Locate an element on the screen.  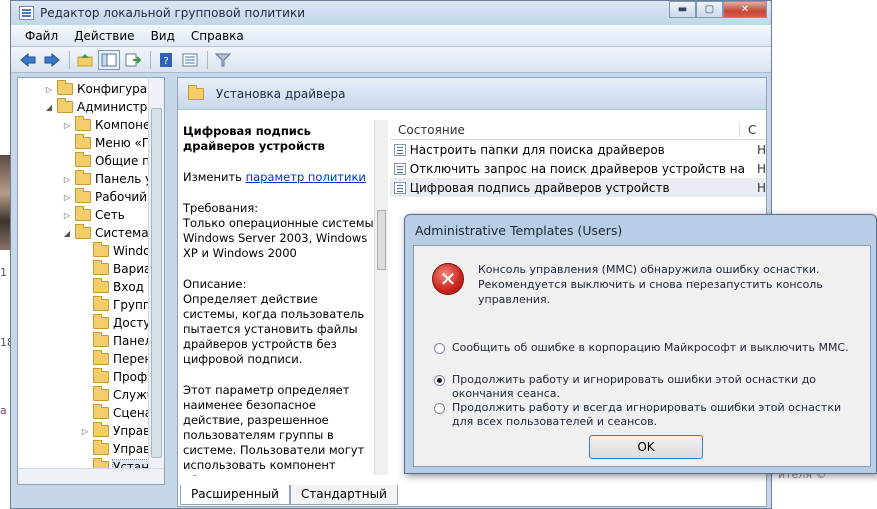
tree-horizontal-scrollbar is located at coordinates (91, 476).